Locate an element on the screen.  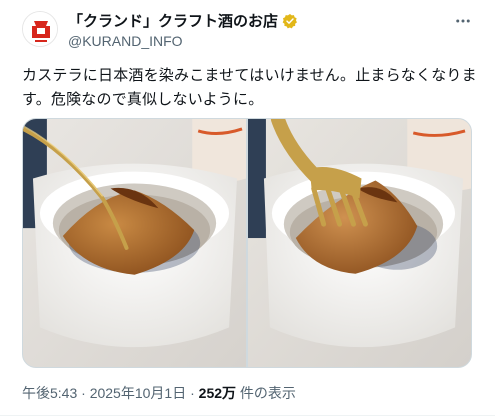
more-dots-icon is located at coordinates (463, 21).